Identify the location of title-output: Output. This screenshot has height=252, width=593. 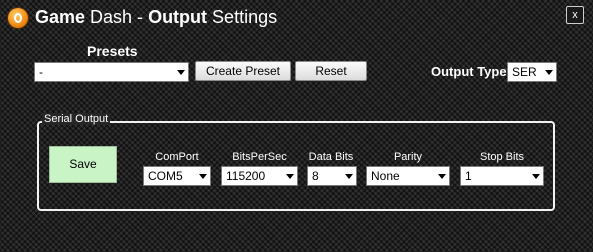
(178, 17).